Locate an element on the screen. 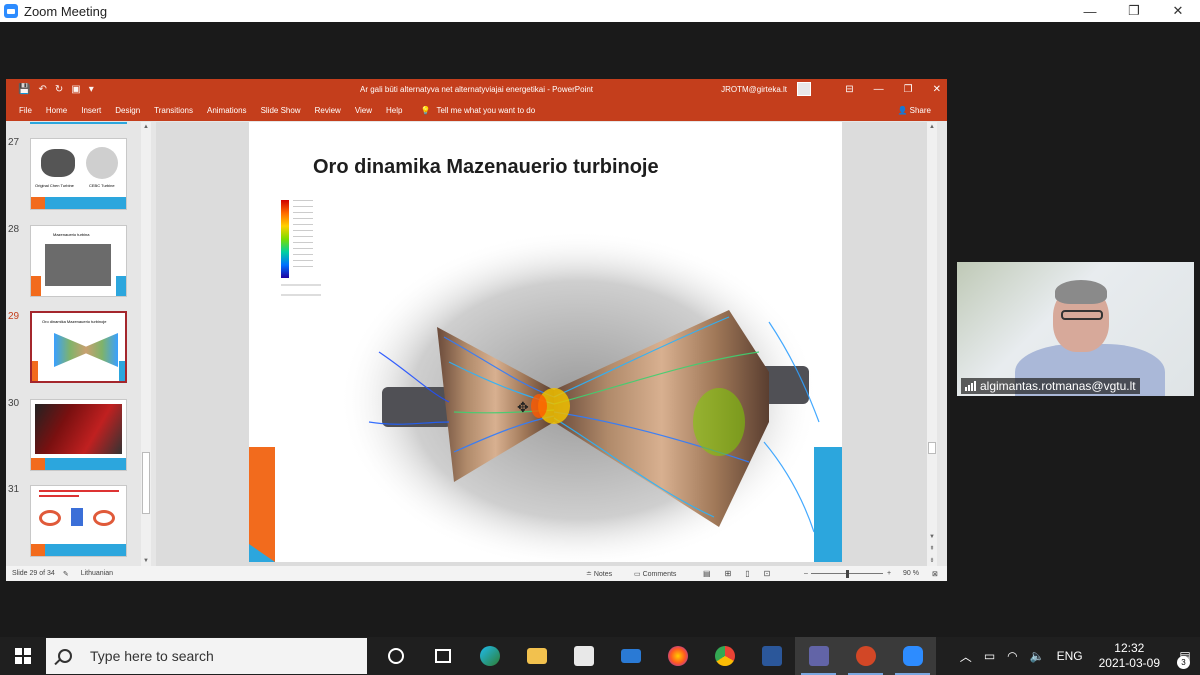  prev-slide-icon: ⇞ is located at coordinates (932, 549).